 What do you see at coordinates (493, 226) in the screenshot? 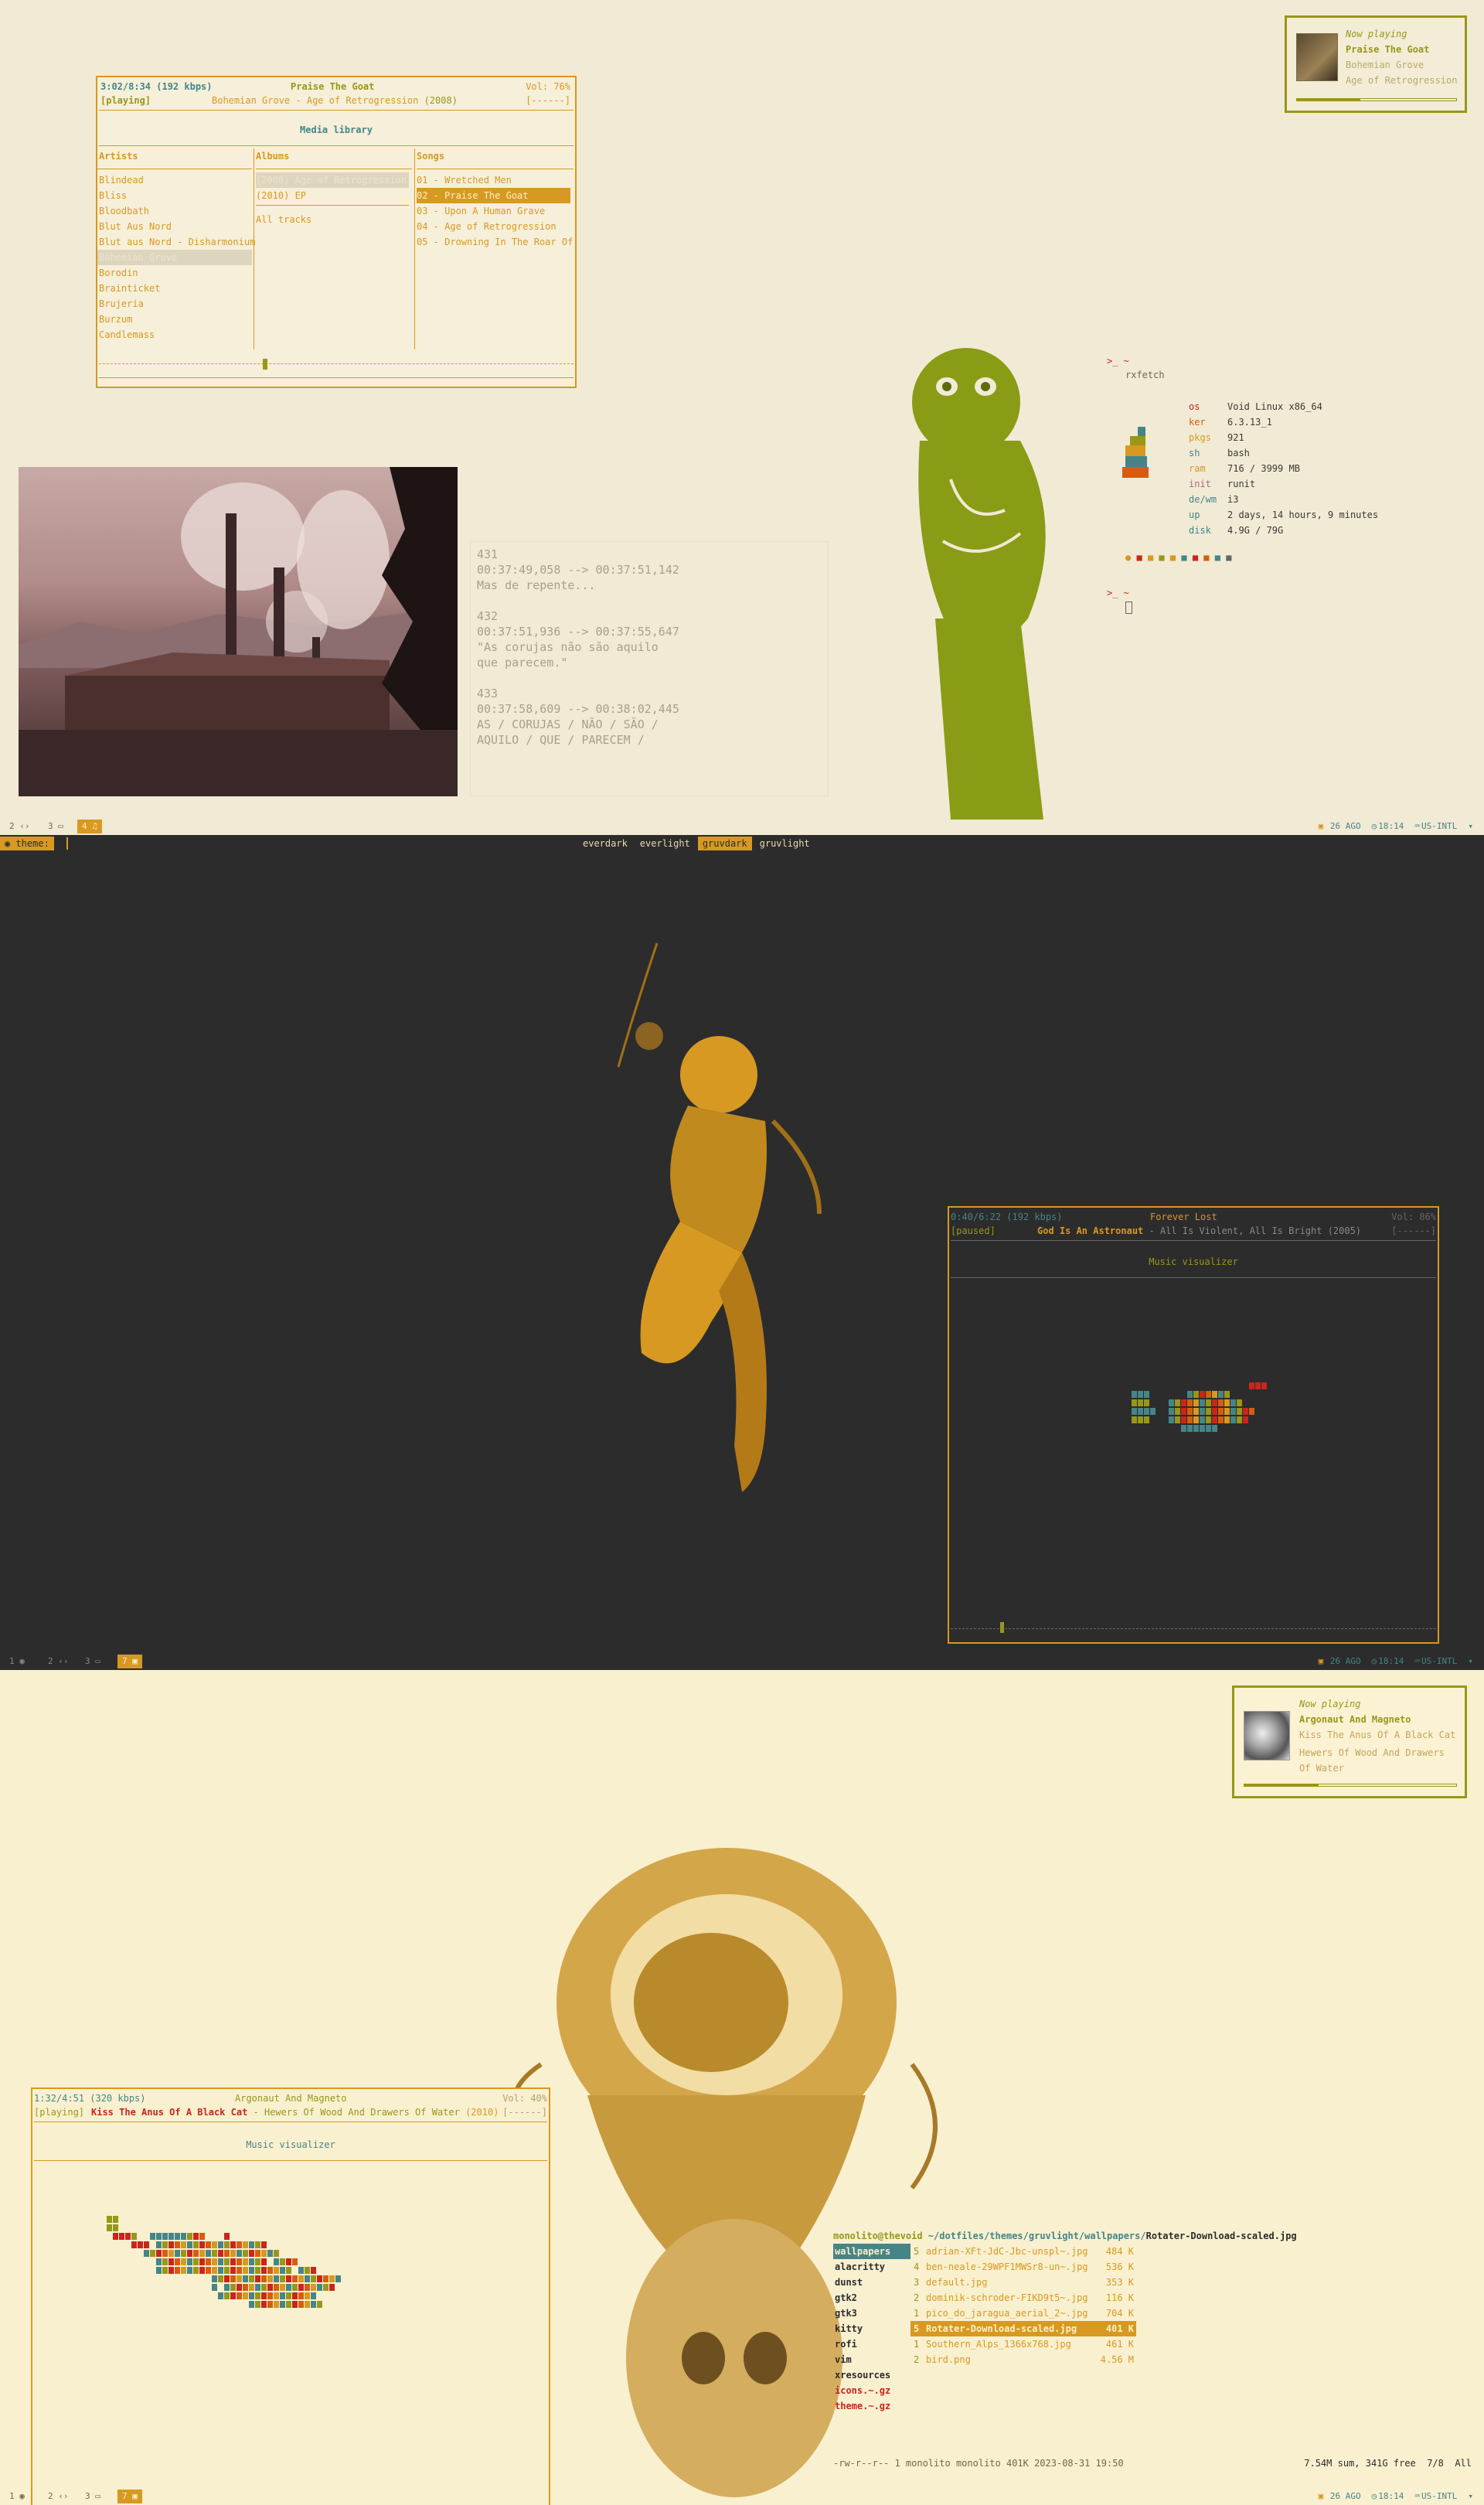
I see `song-item: 04 - Age of Retrogression` at bounding box center [493, 226].